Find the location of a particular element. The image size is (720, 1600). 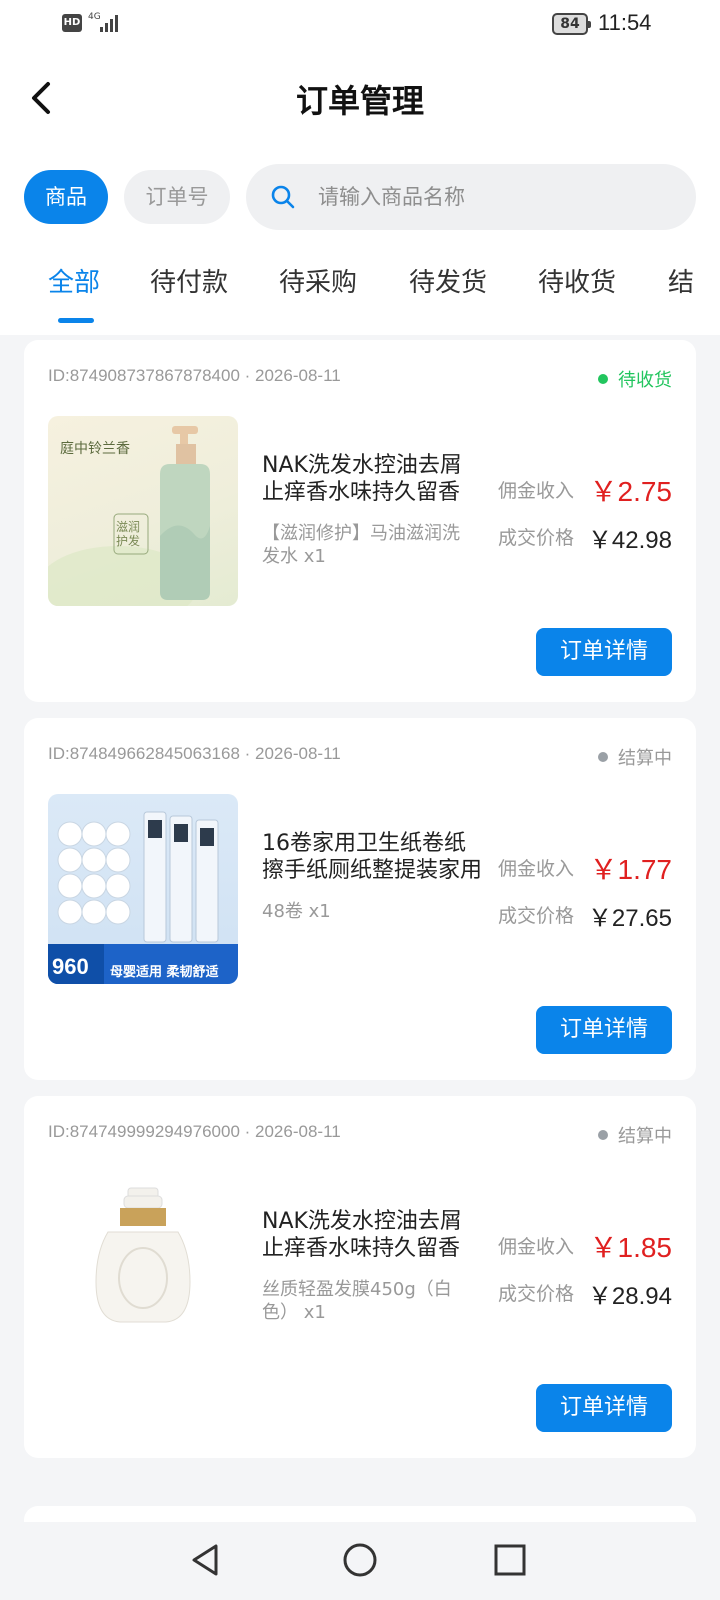

commission-value: ￥1.77 is located at coordinates (631, 869).